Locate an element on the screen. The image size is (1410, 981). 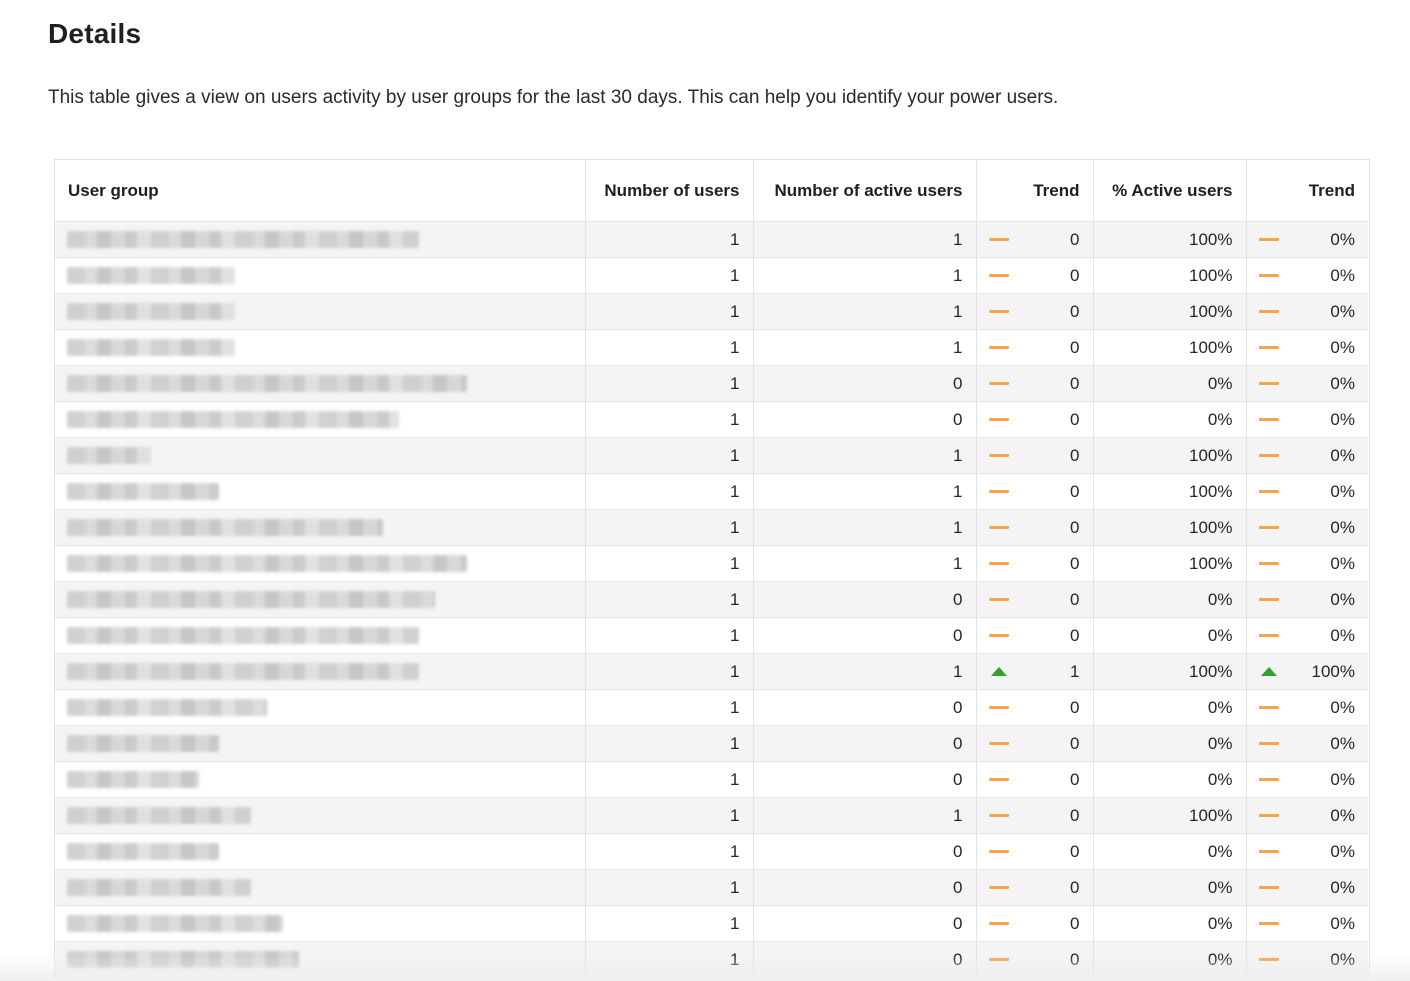
active-users-trend-cell: 1 is located at coordinates (1035, 671).